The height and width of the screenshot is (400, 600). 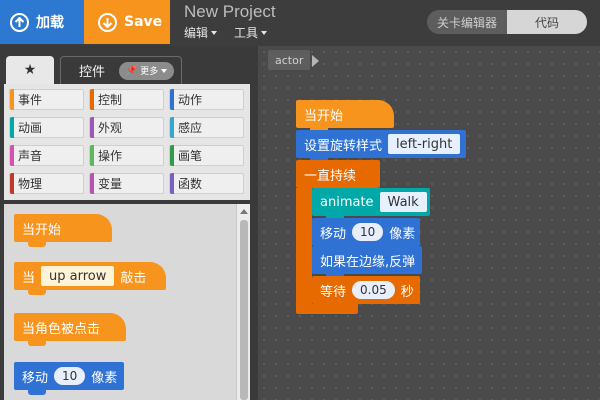 What do you see at coordinates (61, 329) in the screenshot?
I see `block-label: 当角色被点击` at bounding box center [61, 329].